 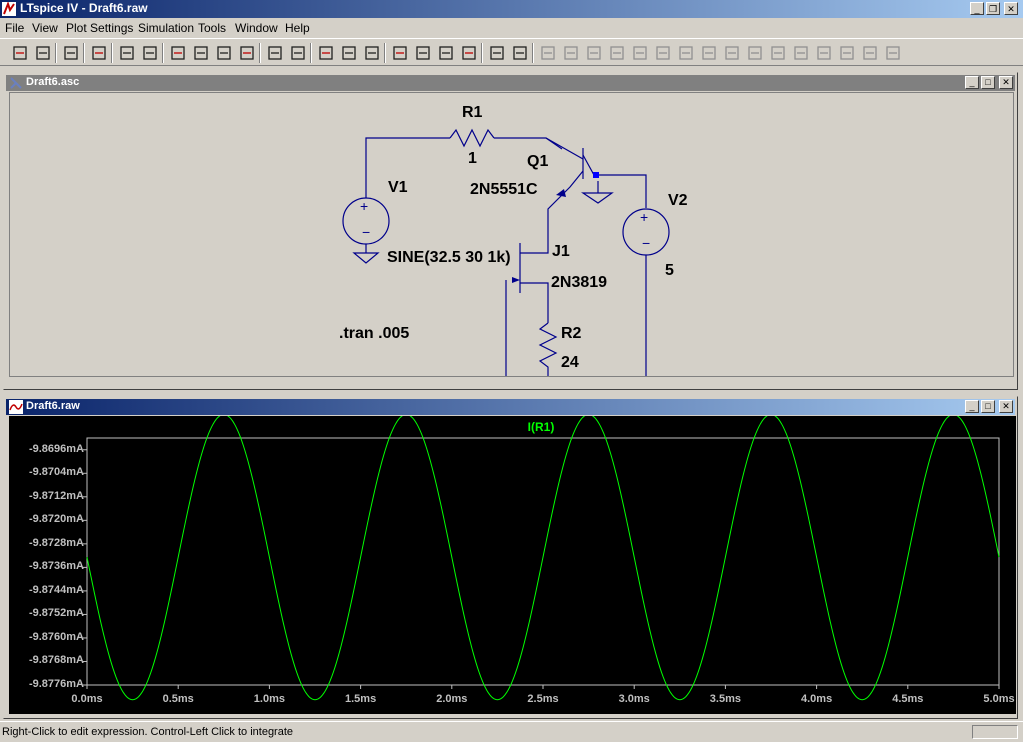 I want to click on move-icon, so click(x=732, y=53).